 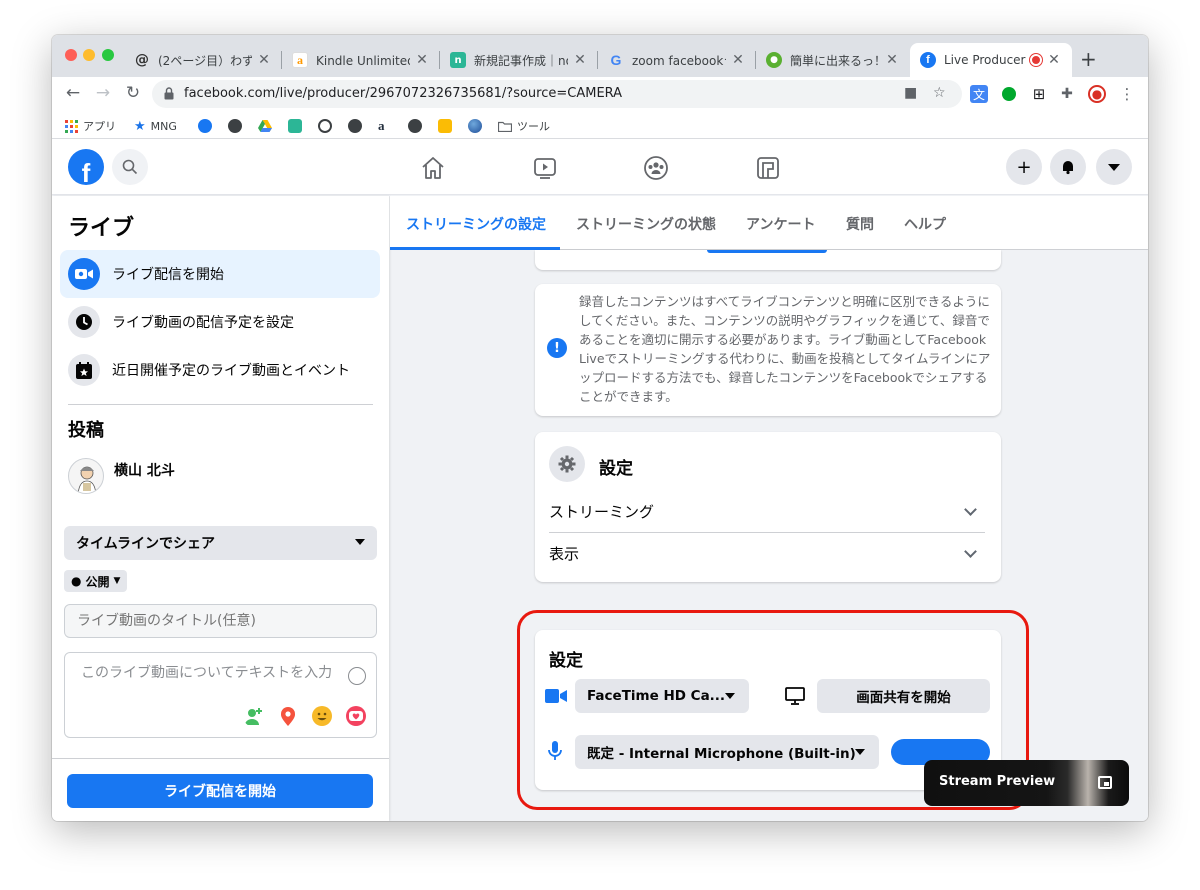 I want to click on tab-help: ヘルプ, so click(x=925, y=224).